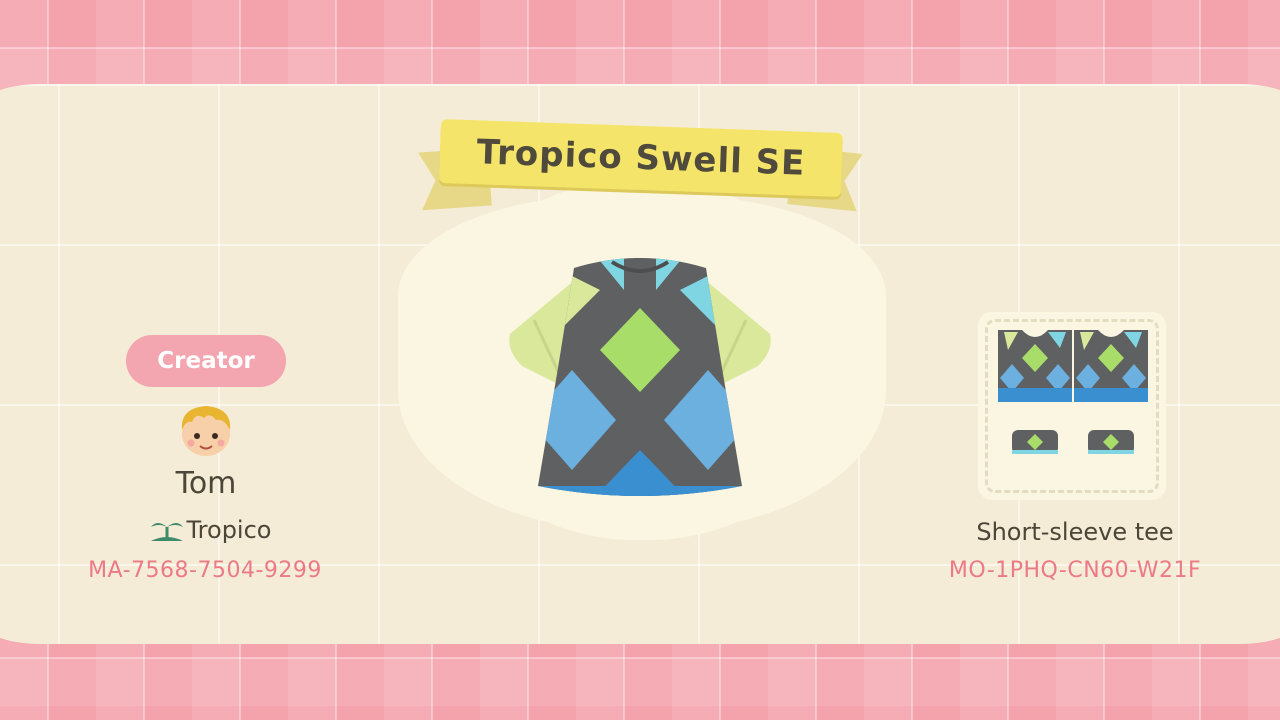  I want to click on creator-label: Creator, so click(206, 361).